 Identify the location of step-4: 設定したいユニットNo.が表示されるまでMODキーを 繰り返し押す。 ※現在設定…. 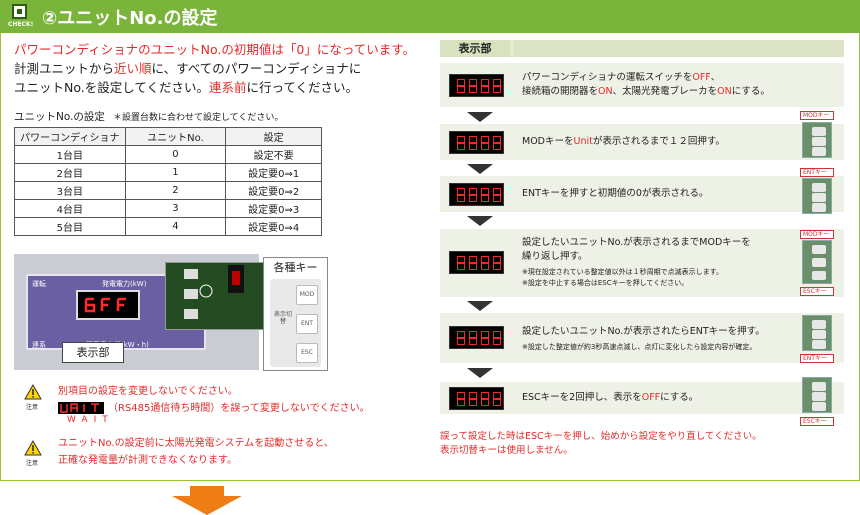
(642, 263).